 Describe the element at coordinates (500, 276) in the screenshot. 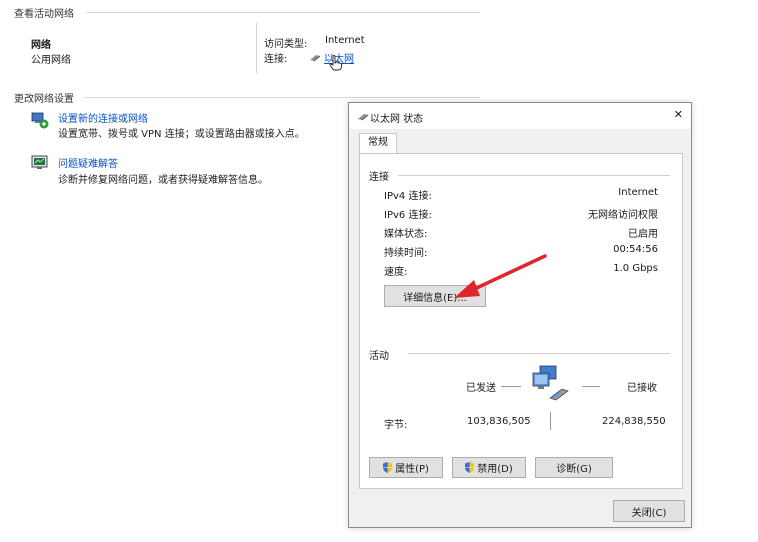

I see `annotation-arrow-icon` at that location.